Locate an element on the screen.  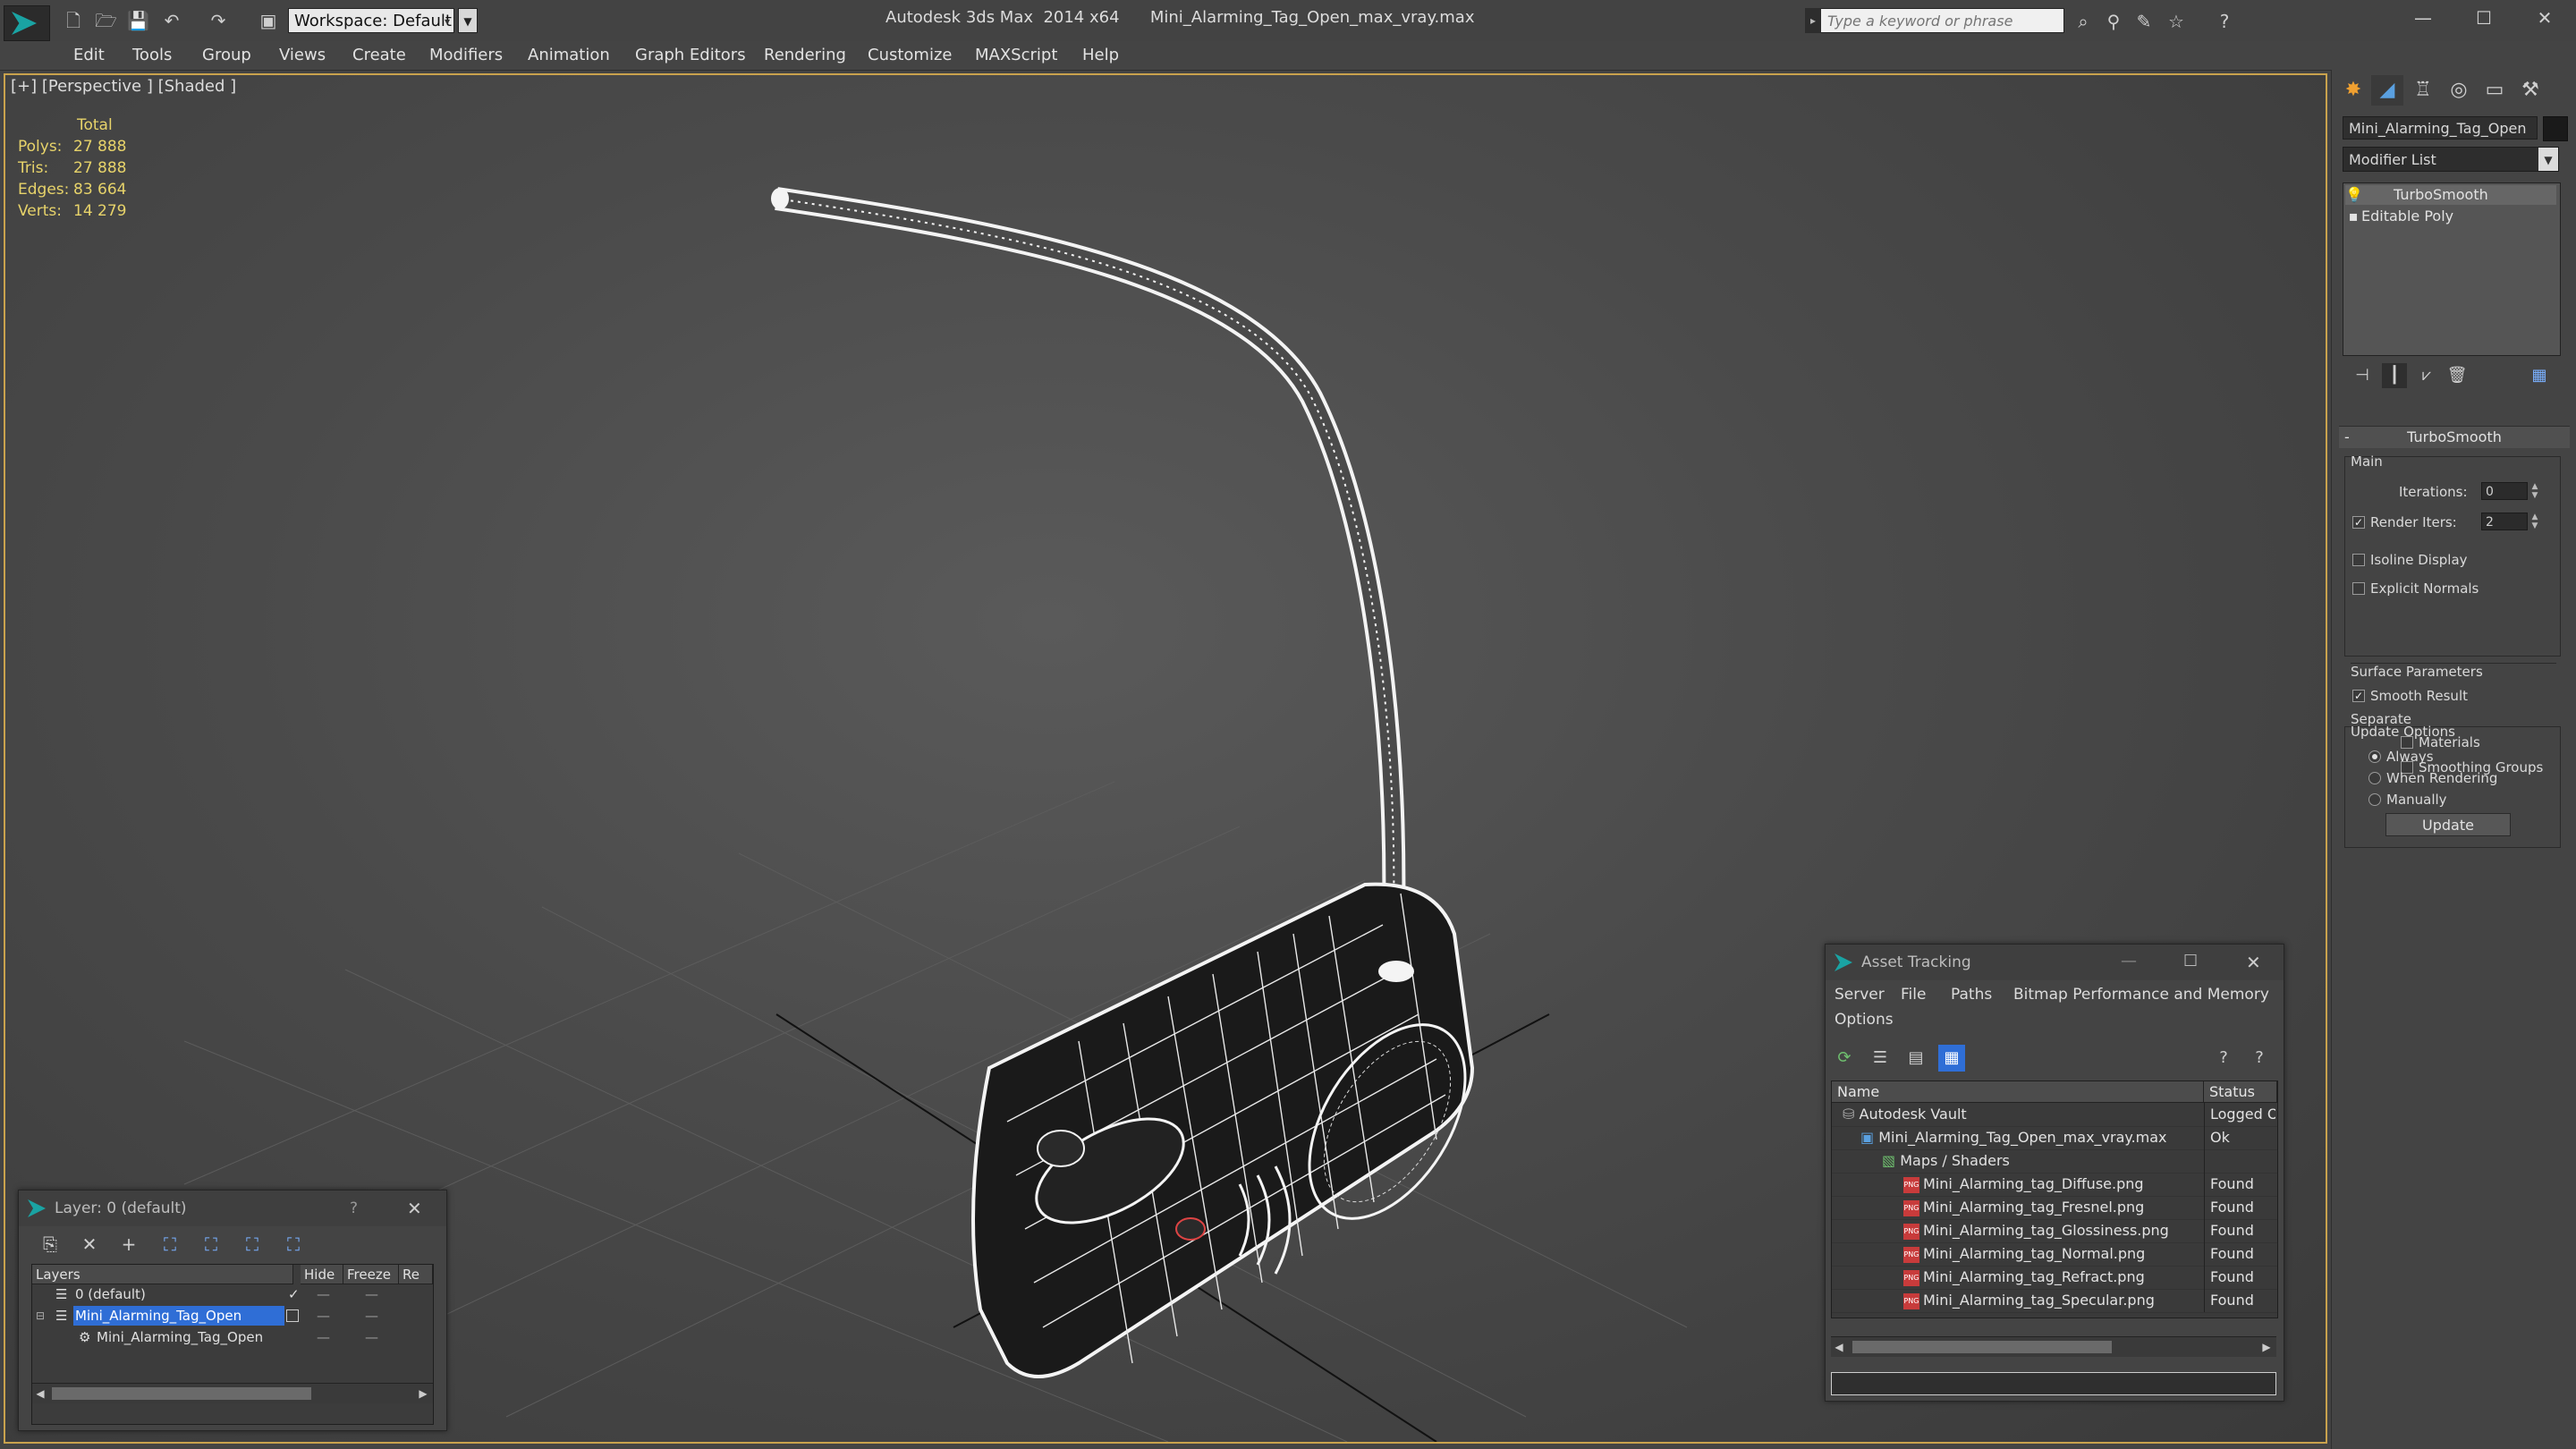
table-view-icon: ▦ is located at coordinates (1951, 1058).